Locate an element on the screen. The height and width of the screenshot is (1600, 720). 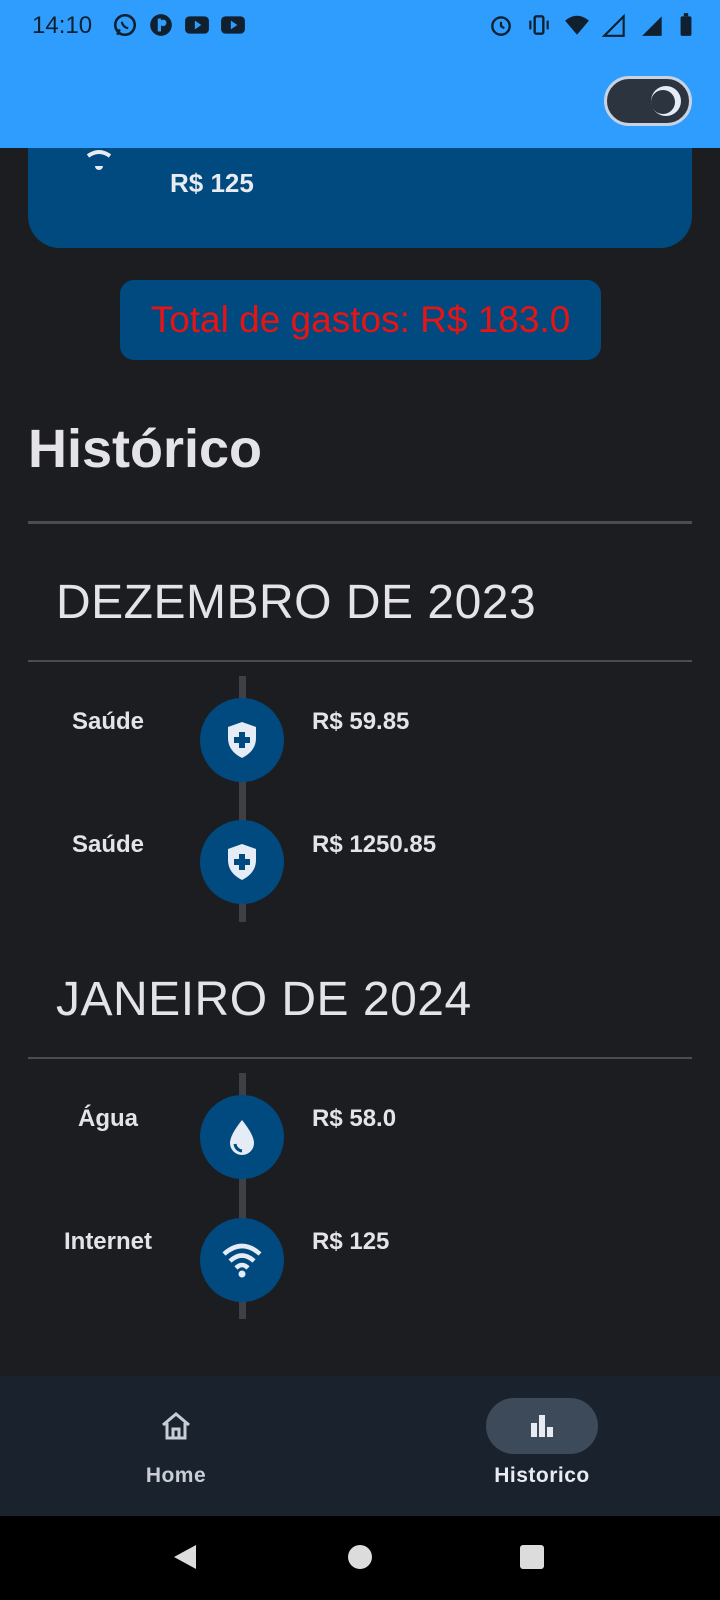
entry-amount: R$ 58.0 is located at coordinates (354, 1118).